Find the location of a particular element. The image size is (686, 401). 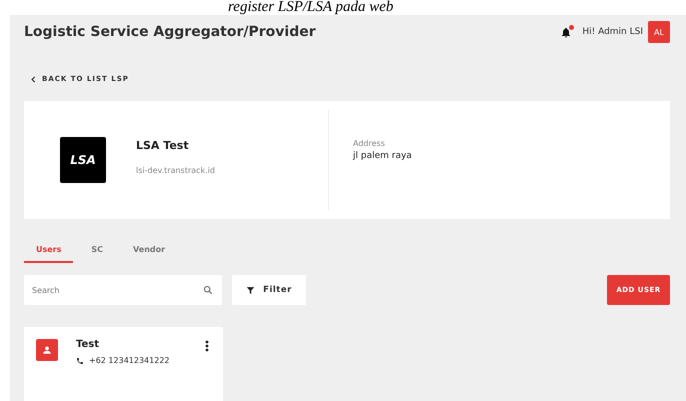

bell-icon is located at coordinates (566, 32).